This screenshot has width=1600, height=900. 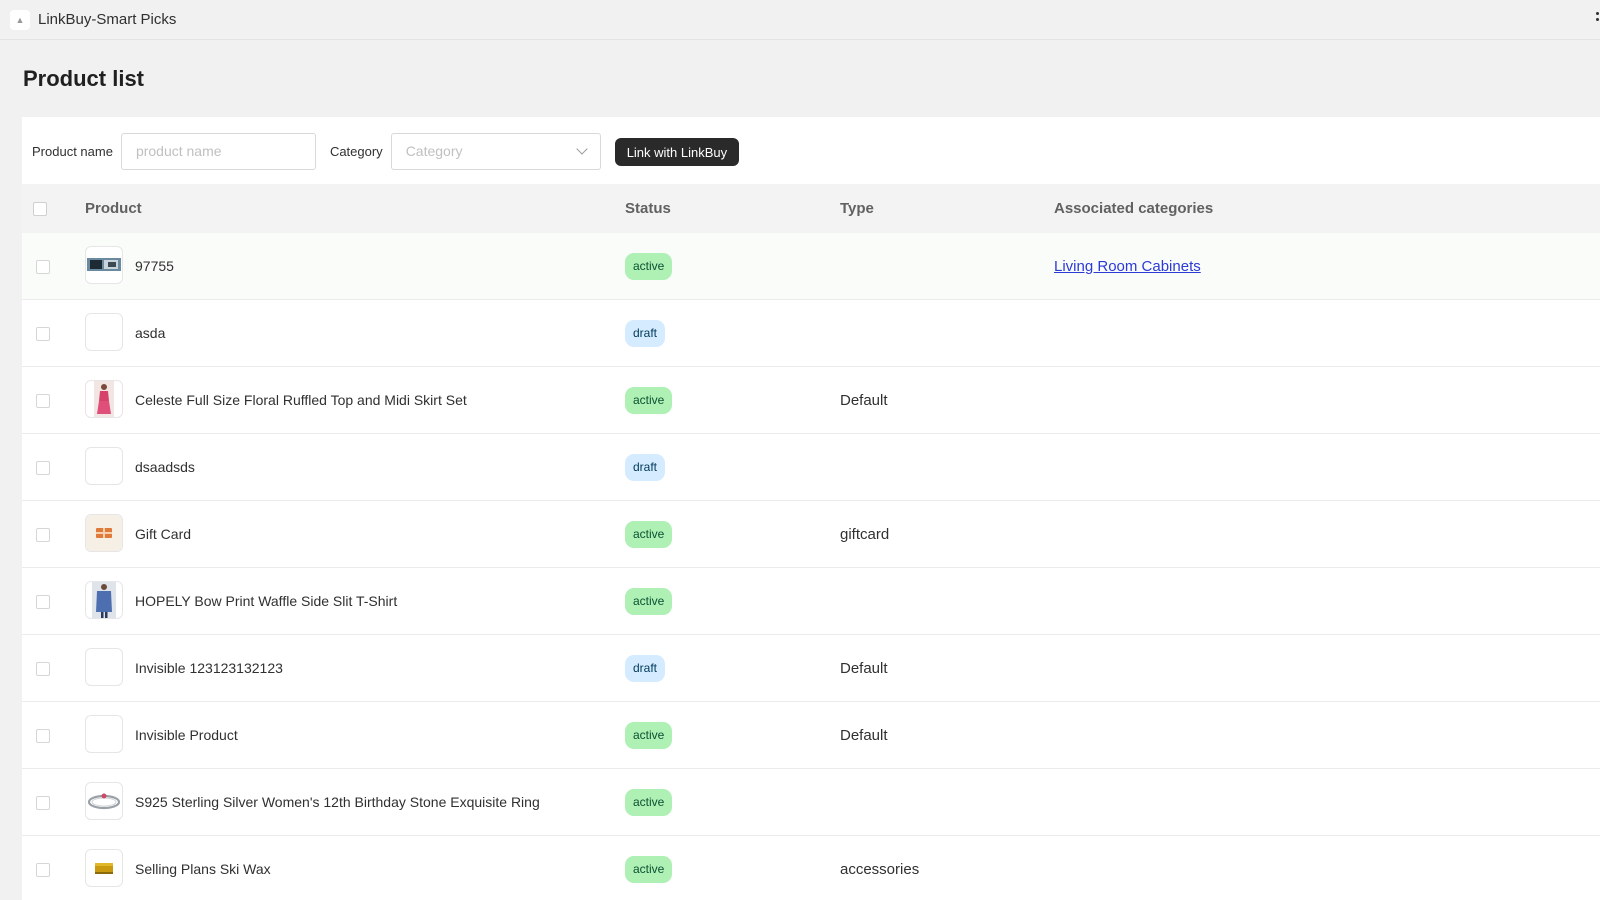 I want to click on product-type: giftcard, so click(x=865, y=534).